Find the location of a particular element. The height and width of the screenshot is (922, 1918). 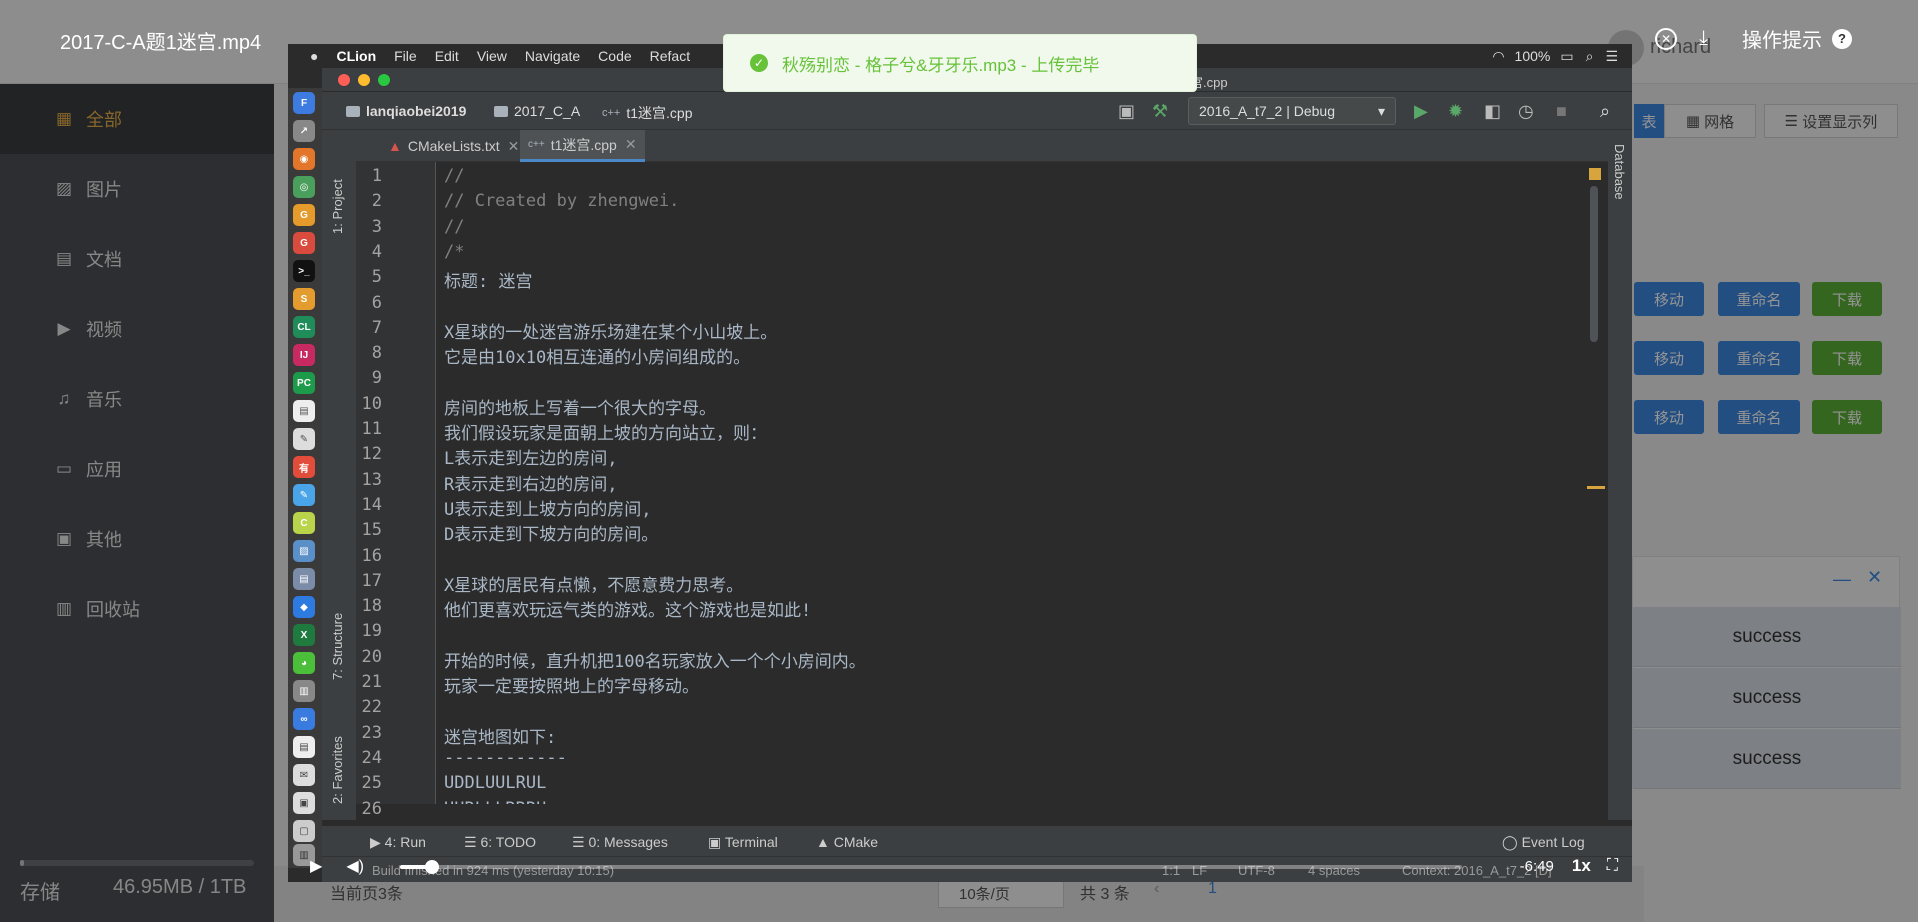

intellij-icon: IJ is located at coordinates (304, 355).